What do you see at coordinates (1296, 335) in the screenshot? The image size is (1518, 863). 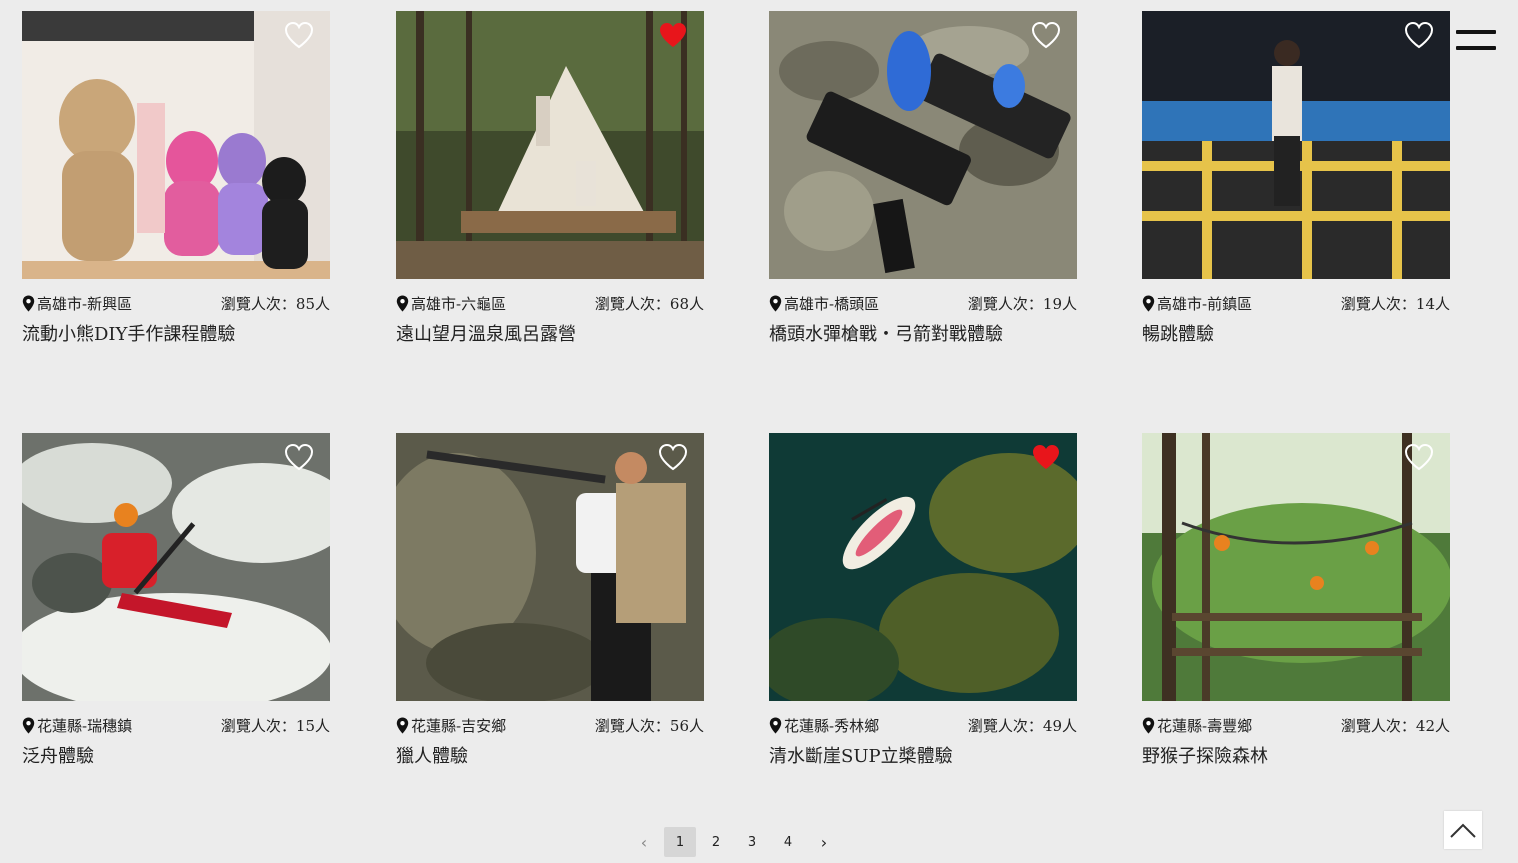 I see `card-title: 暢跳體驗` at bounding box center [1296, 335].